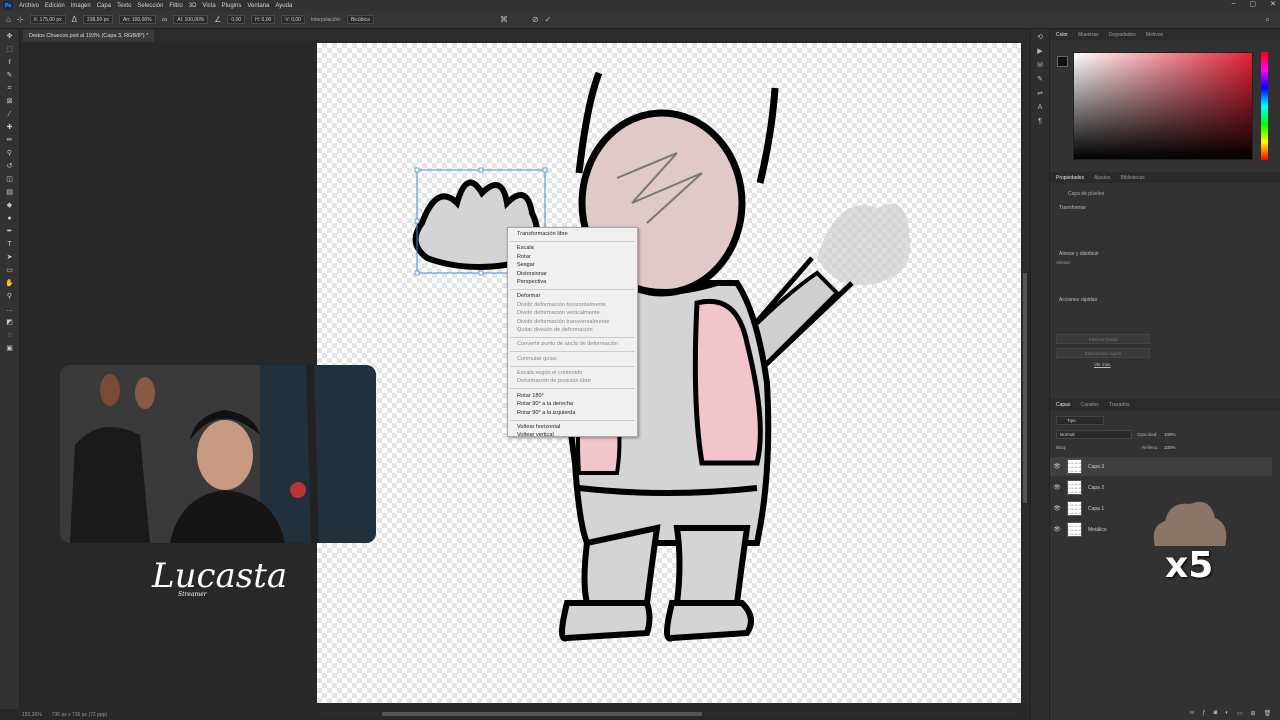 The height and width of the screenshot is (720, 1280). Describe the element at coordinates (29, 6) in the screenshot. I see `menu-archivo: Archivo` at that location.